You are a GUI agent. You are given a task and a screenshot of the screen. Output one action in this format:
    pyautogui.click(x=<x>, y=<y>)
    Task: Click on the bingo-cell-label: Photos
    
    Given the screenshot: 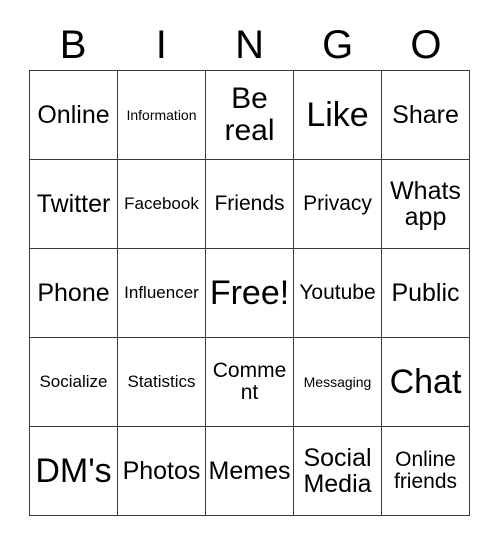 What is the action you would take?
    pyautogui.click(x=161, y=470)
    